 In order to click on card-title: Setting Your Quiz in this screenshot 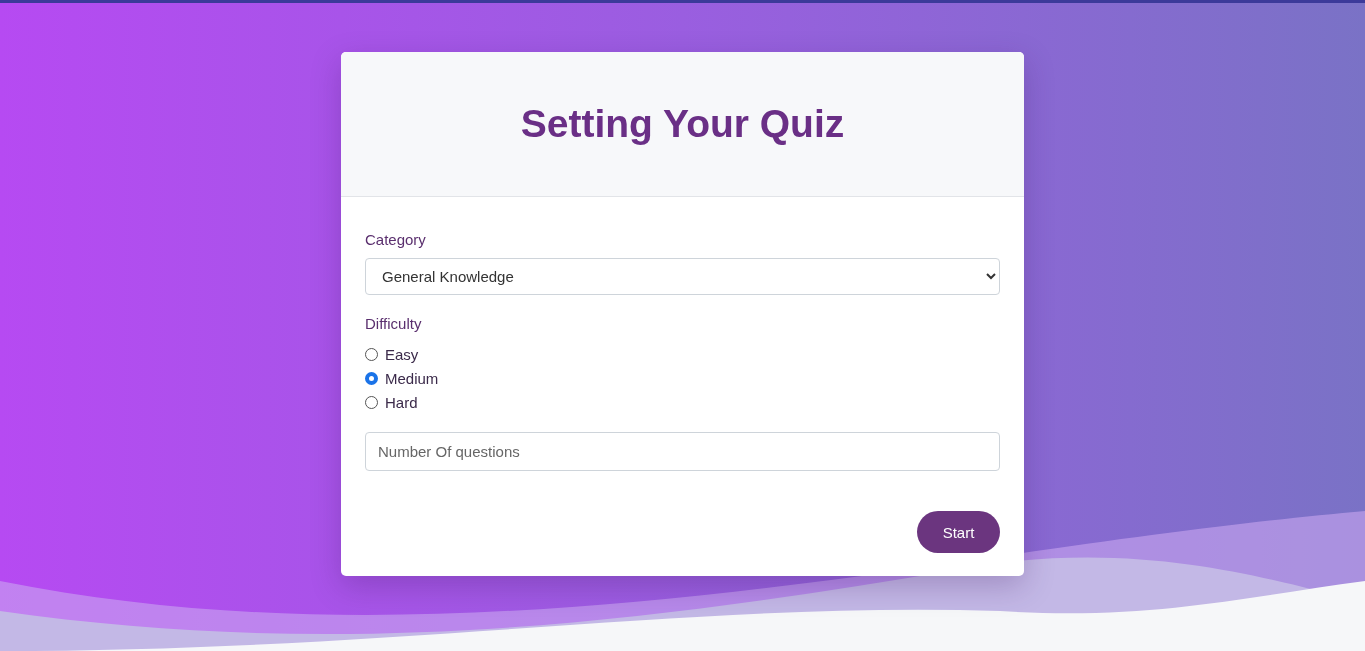, I will do `click(682, 124)`.